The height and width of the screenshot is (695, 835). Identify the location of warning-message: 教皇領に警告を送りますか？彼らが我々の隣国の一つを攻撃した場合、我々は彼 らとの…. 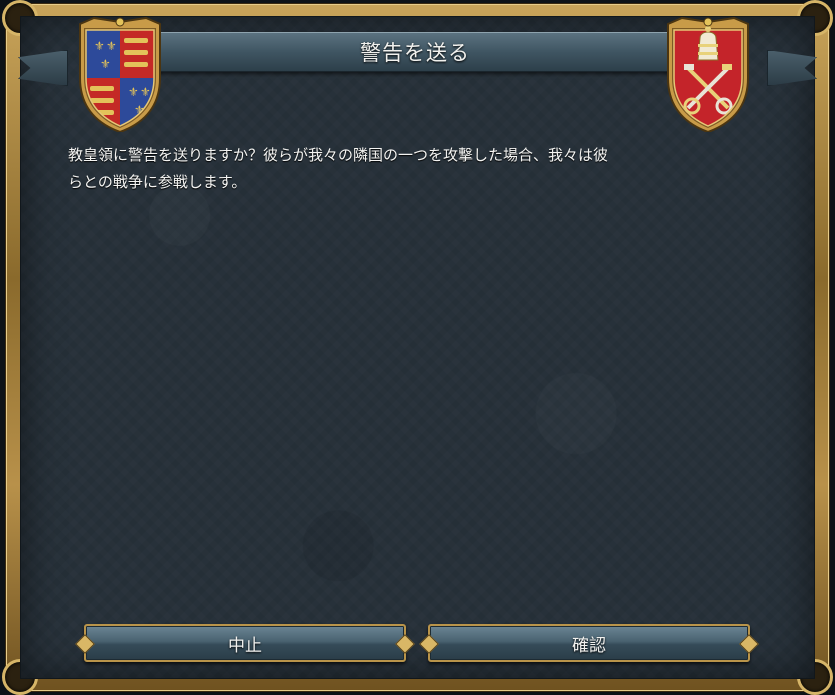
(338, 168).